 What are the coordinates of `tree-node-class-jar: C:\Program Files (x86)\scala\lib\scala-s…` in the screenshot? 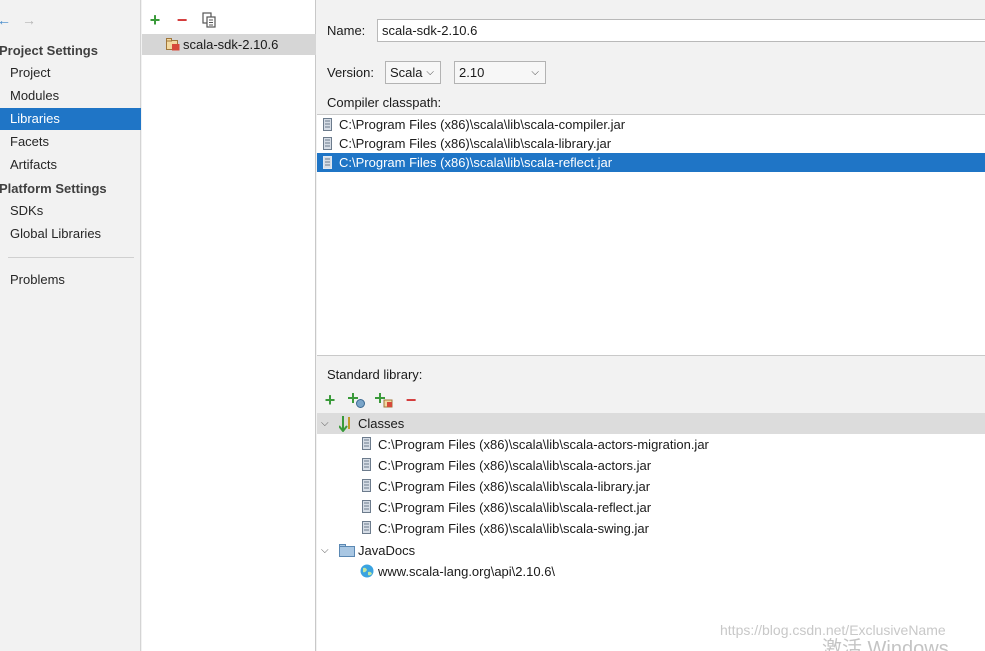 It's located at (651, 528).